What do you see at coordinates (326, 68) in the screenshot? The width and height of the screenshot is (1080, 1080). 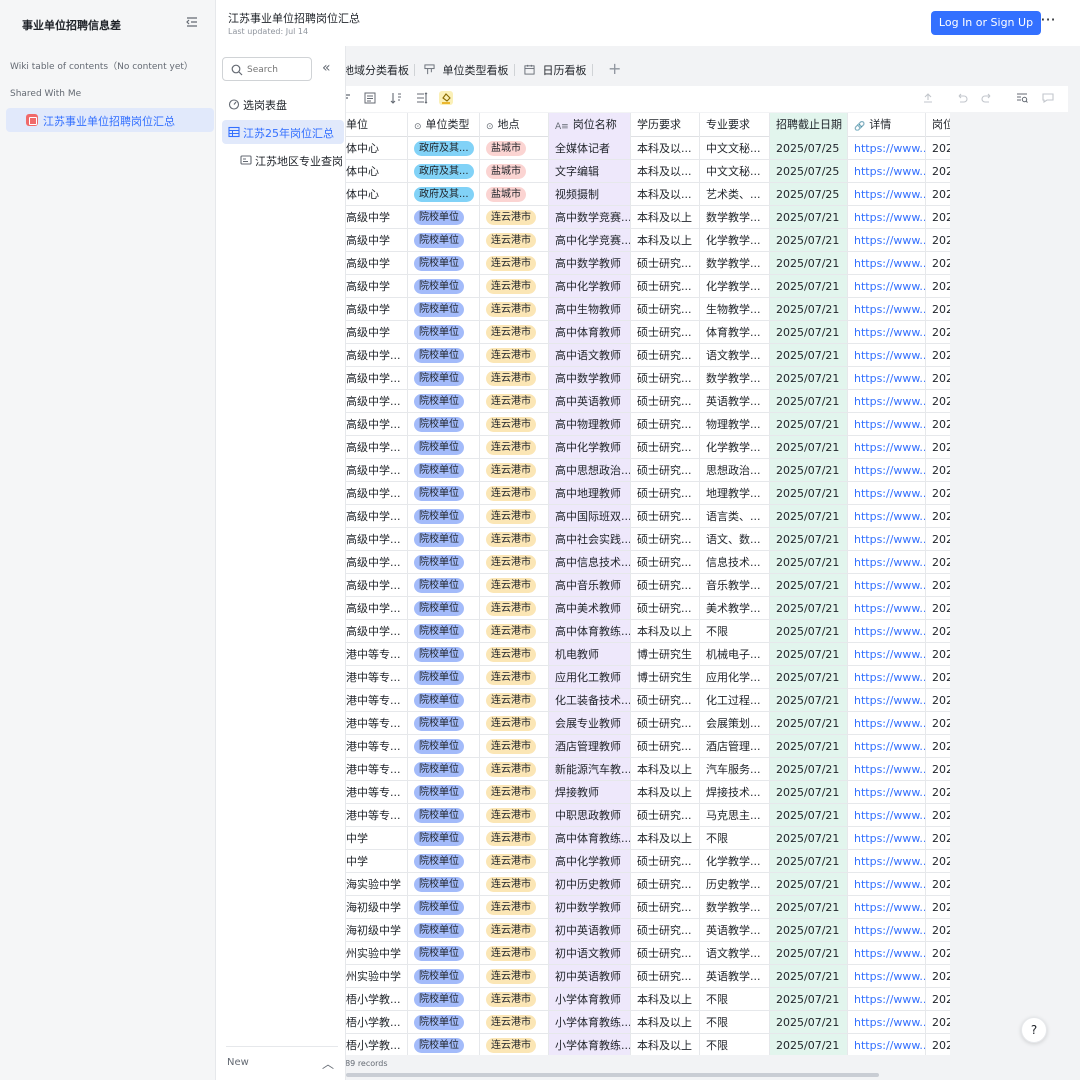 I see `collapse-panel-icon: «` at bounding box center [326, 68].